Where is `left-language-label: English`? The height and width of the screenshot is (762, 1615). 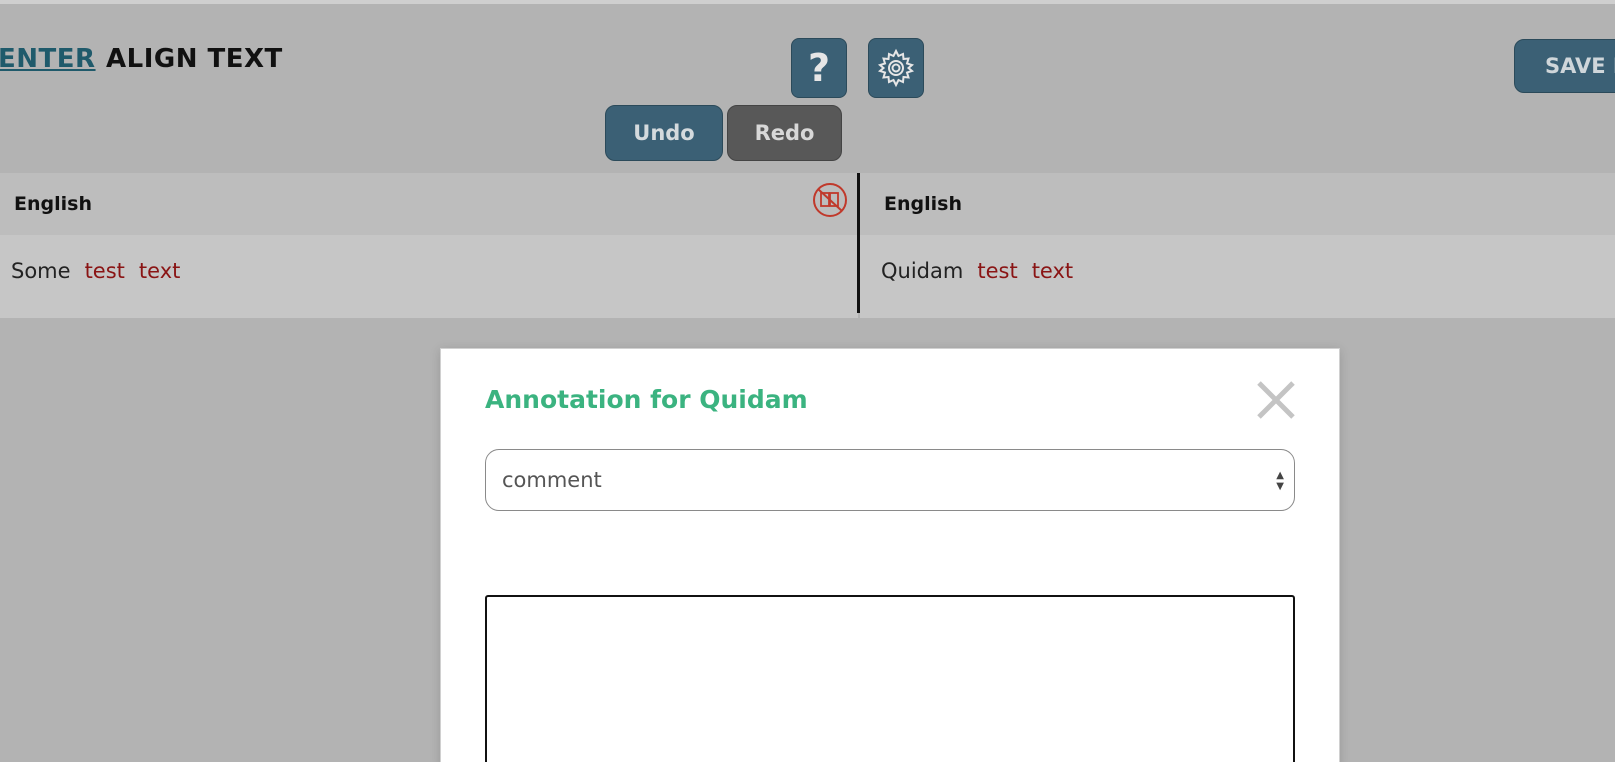
left-language-label: English is located at coordinates (53, 204).